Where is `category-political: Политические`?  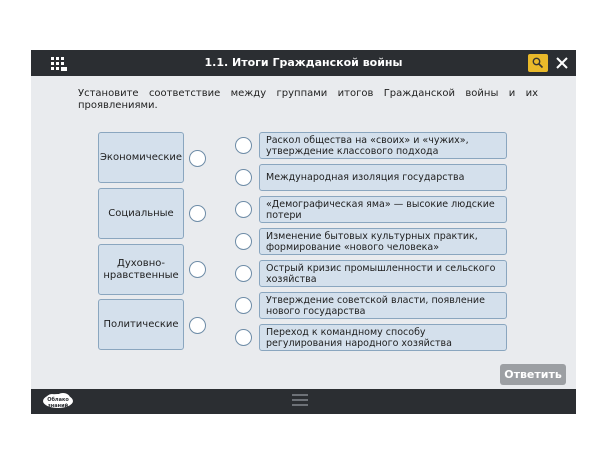
category-political: Политические is located at coordinates (141, 324).